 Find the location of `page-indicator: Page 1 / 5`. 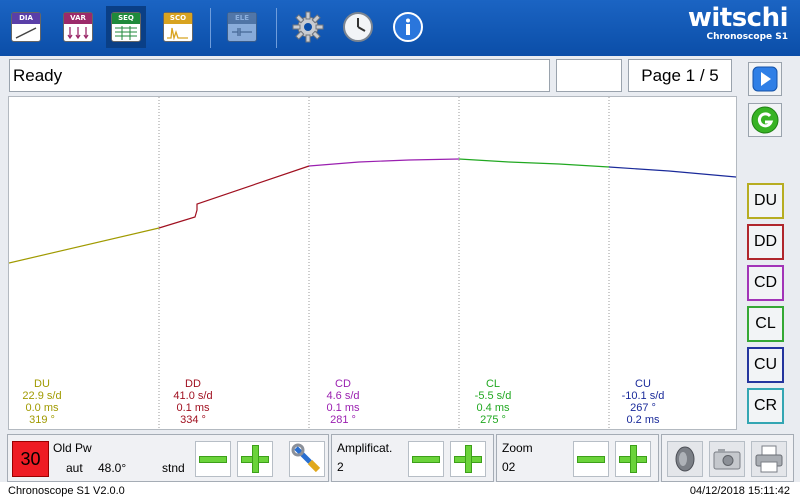

page-indicator: Page 1 / 5 is located at coordinates (680, 75).